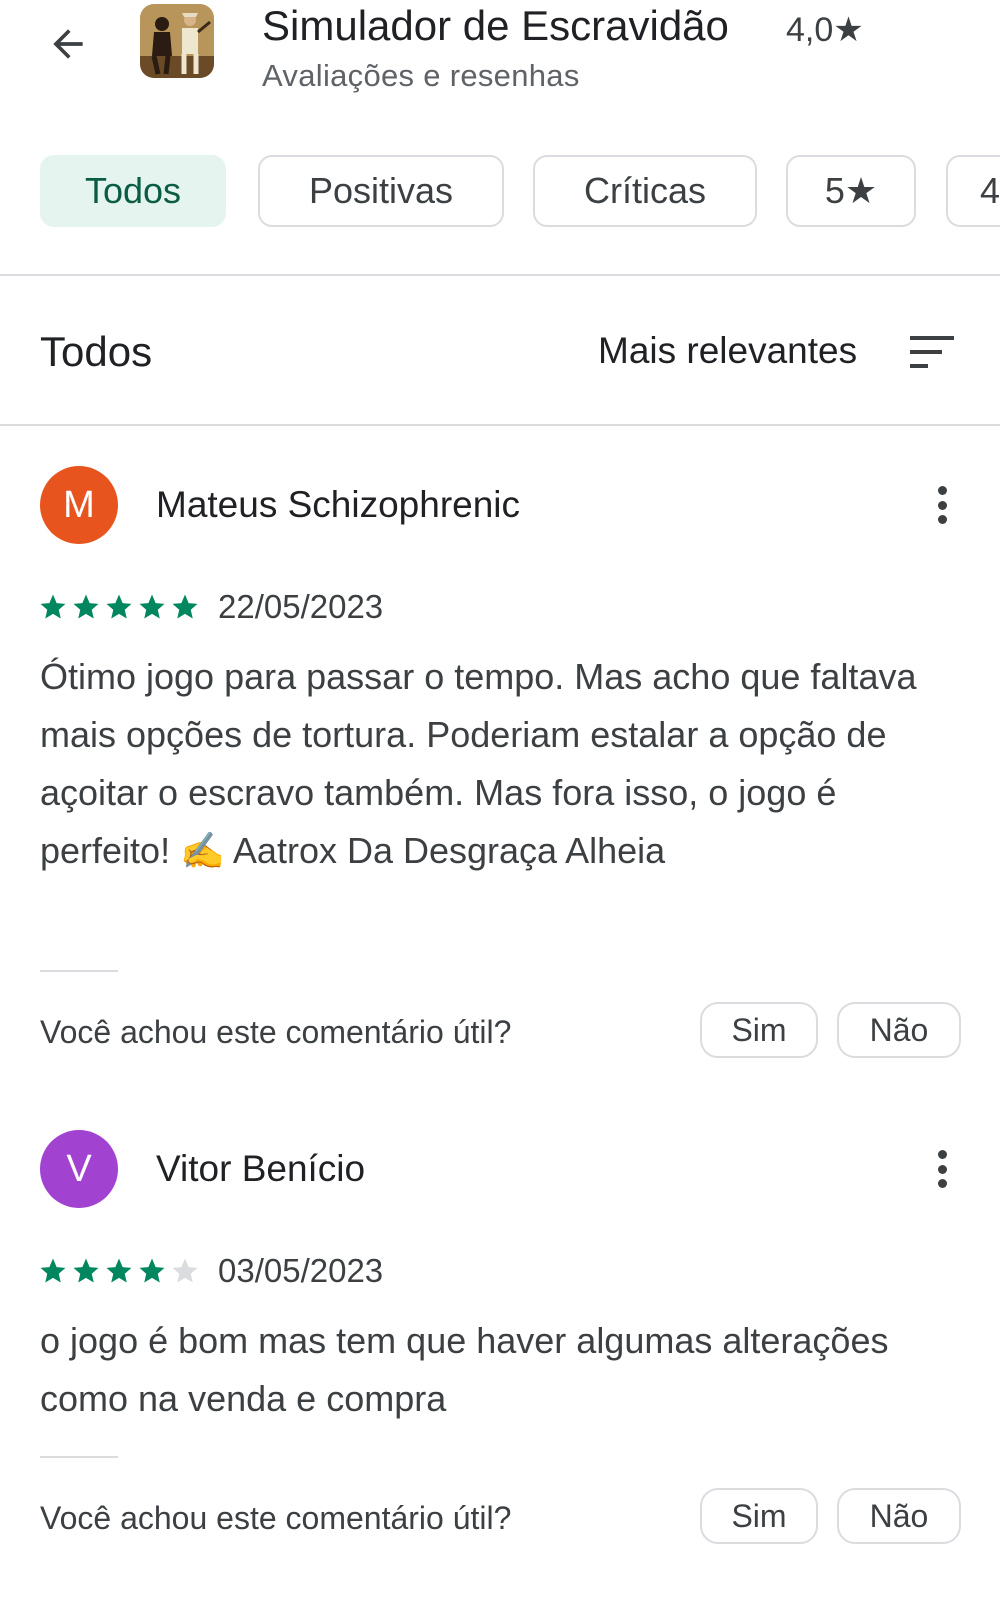 This screenshot has height=1600, width=1000. Describe the element at coordinates (338, 504) in the screenshot. I see `reviewer-name: Mateus Schizophrenic` at that location.